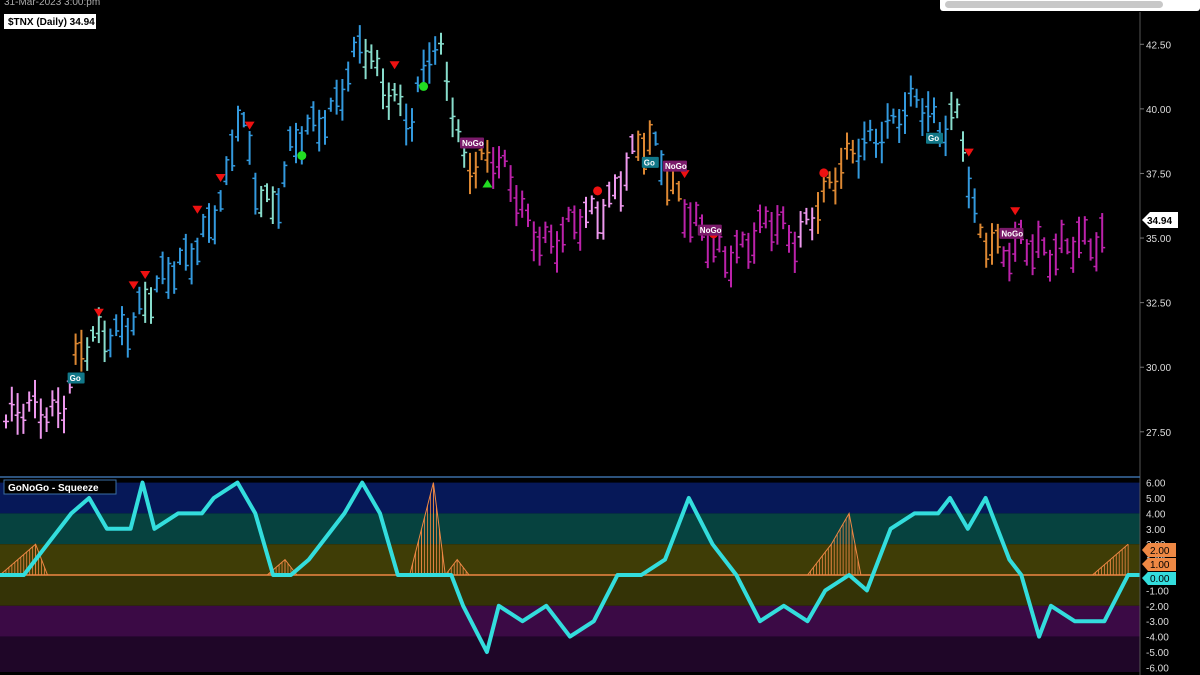  I want to click on squeeze-tick-label-8: -2.00, so click(1157, 607).